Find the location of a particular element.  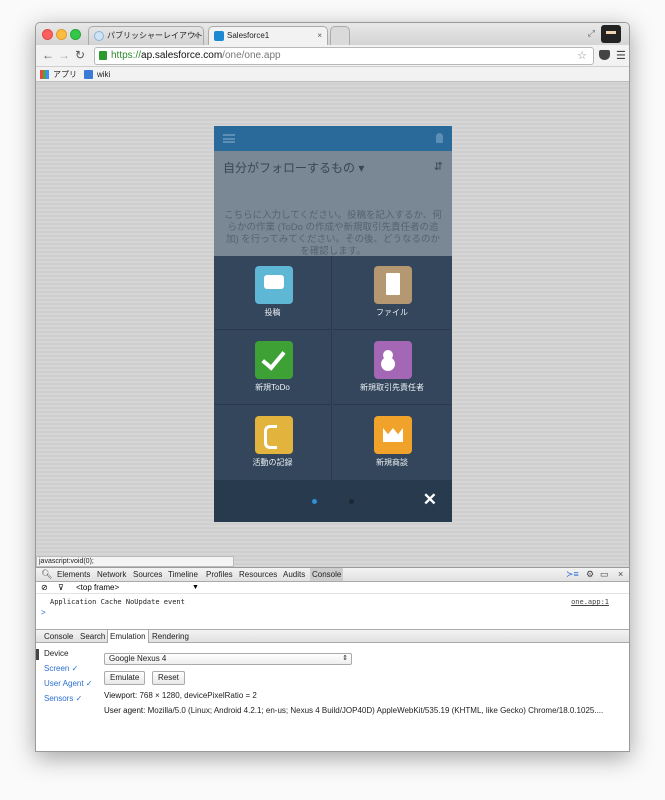

drawer-tabs: Console Search Emulation Rendering is located at coordinates (332, 636).